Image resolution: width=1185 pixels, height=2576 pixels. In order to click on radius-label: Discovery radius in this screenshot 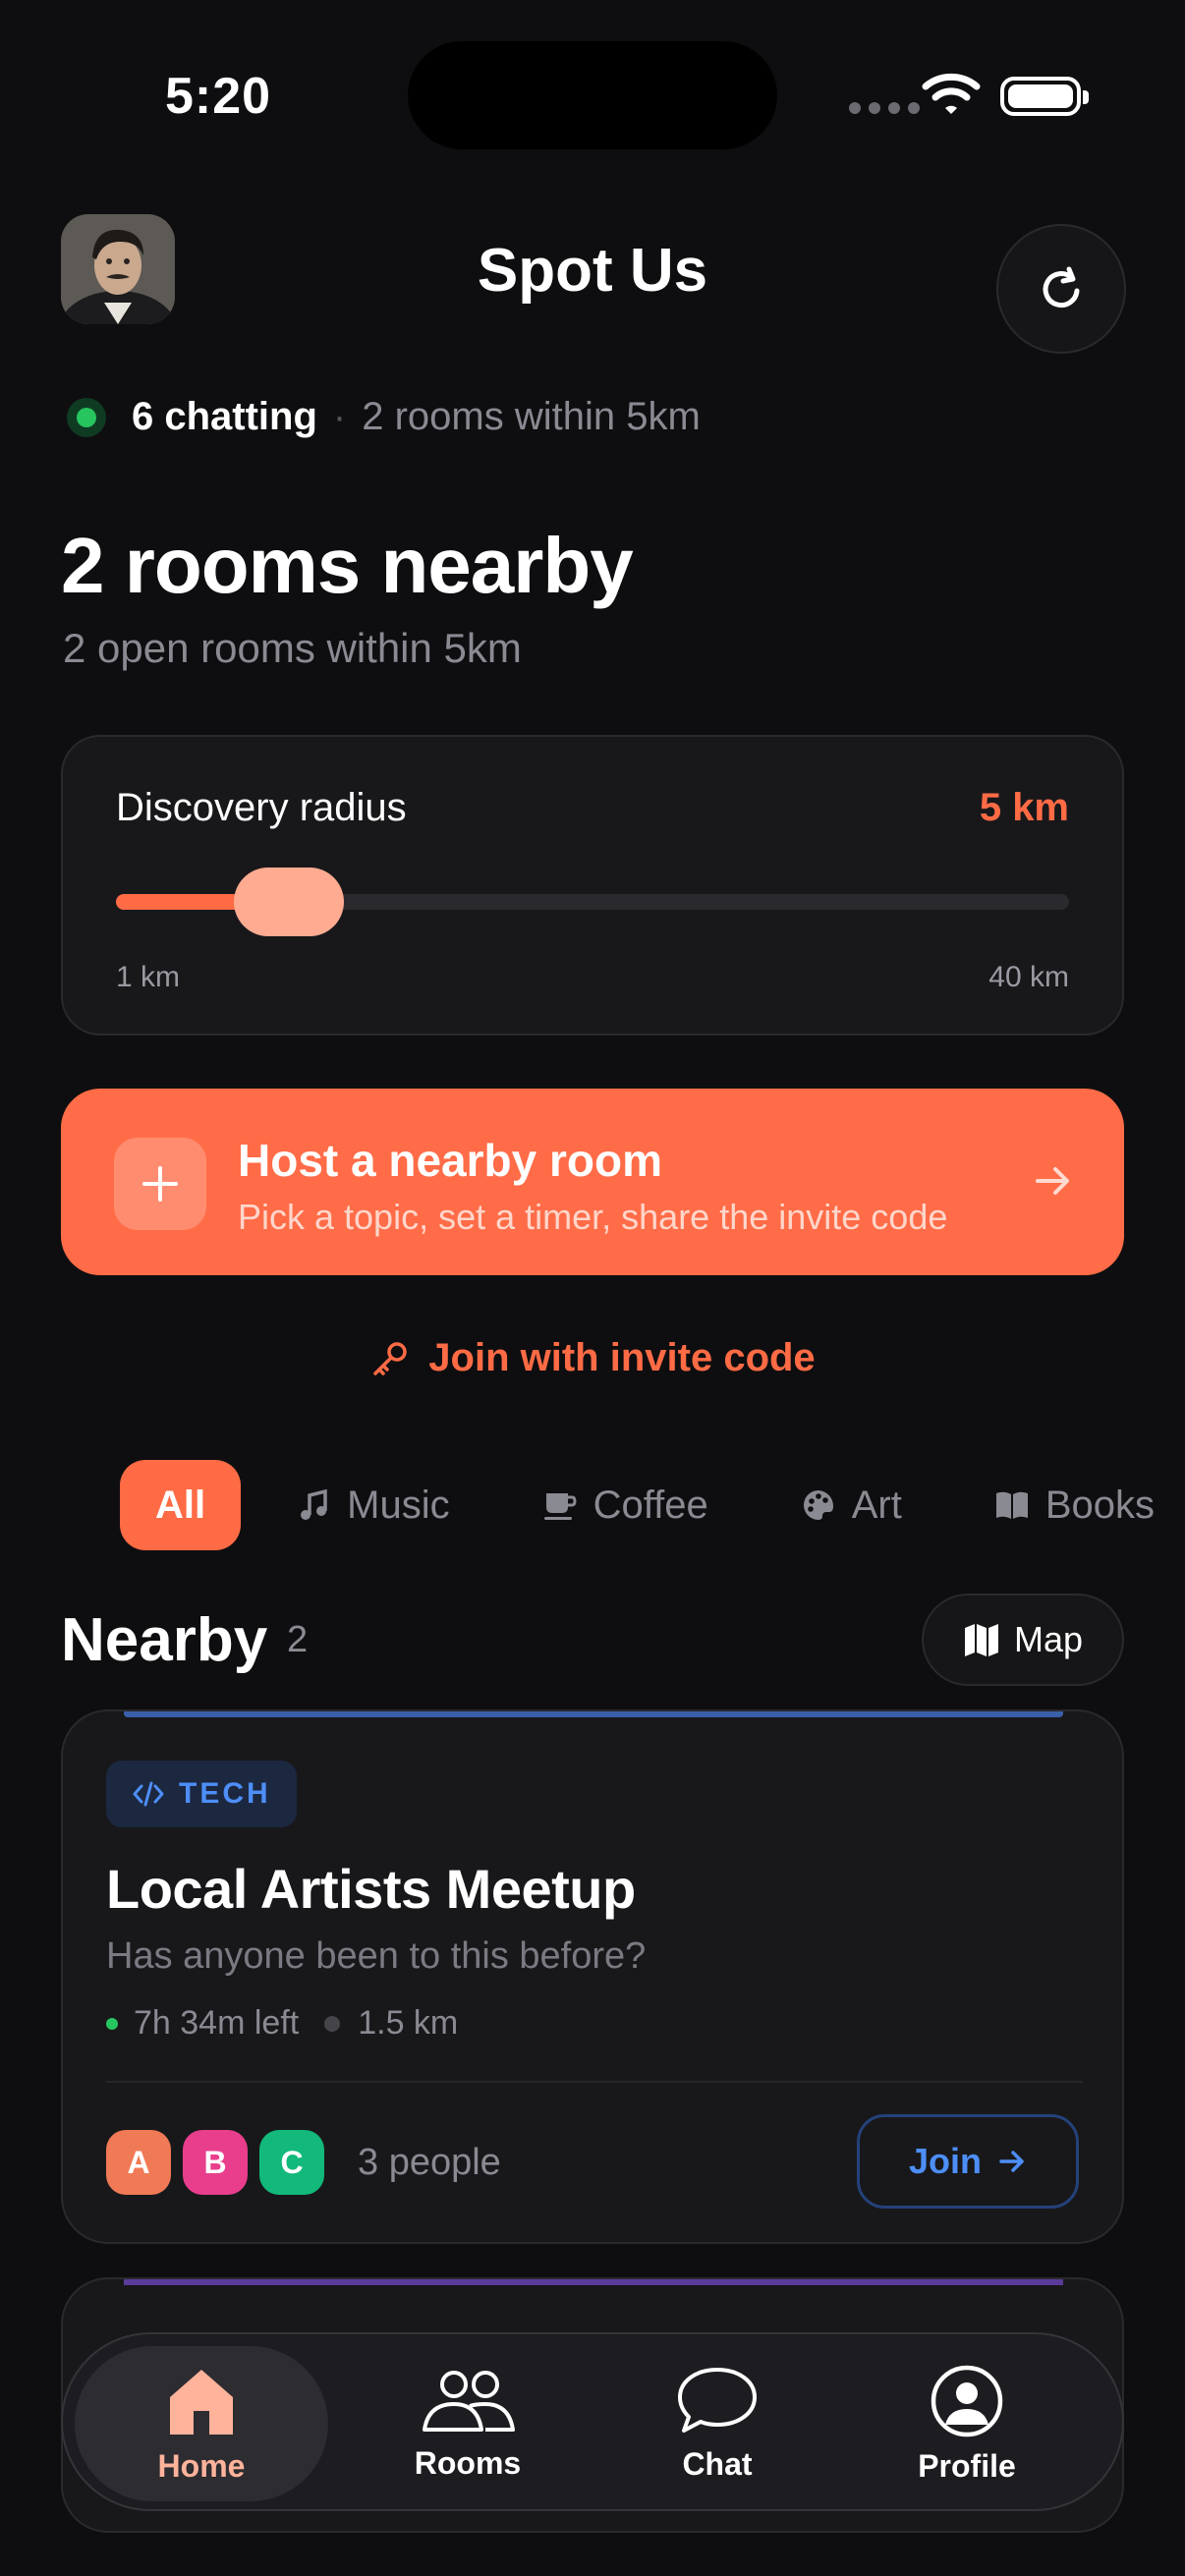, I will do `click(261, 807)`.